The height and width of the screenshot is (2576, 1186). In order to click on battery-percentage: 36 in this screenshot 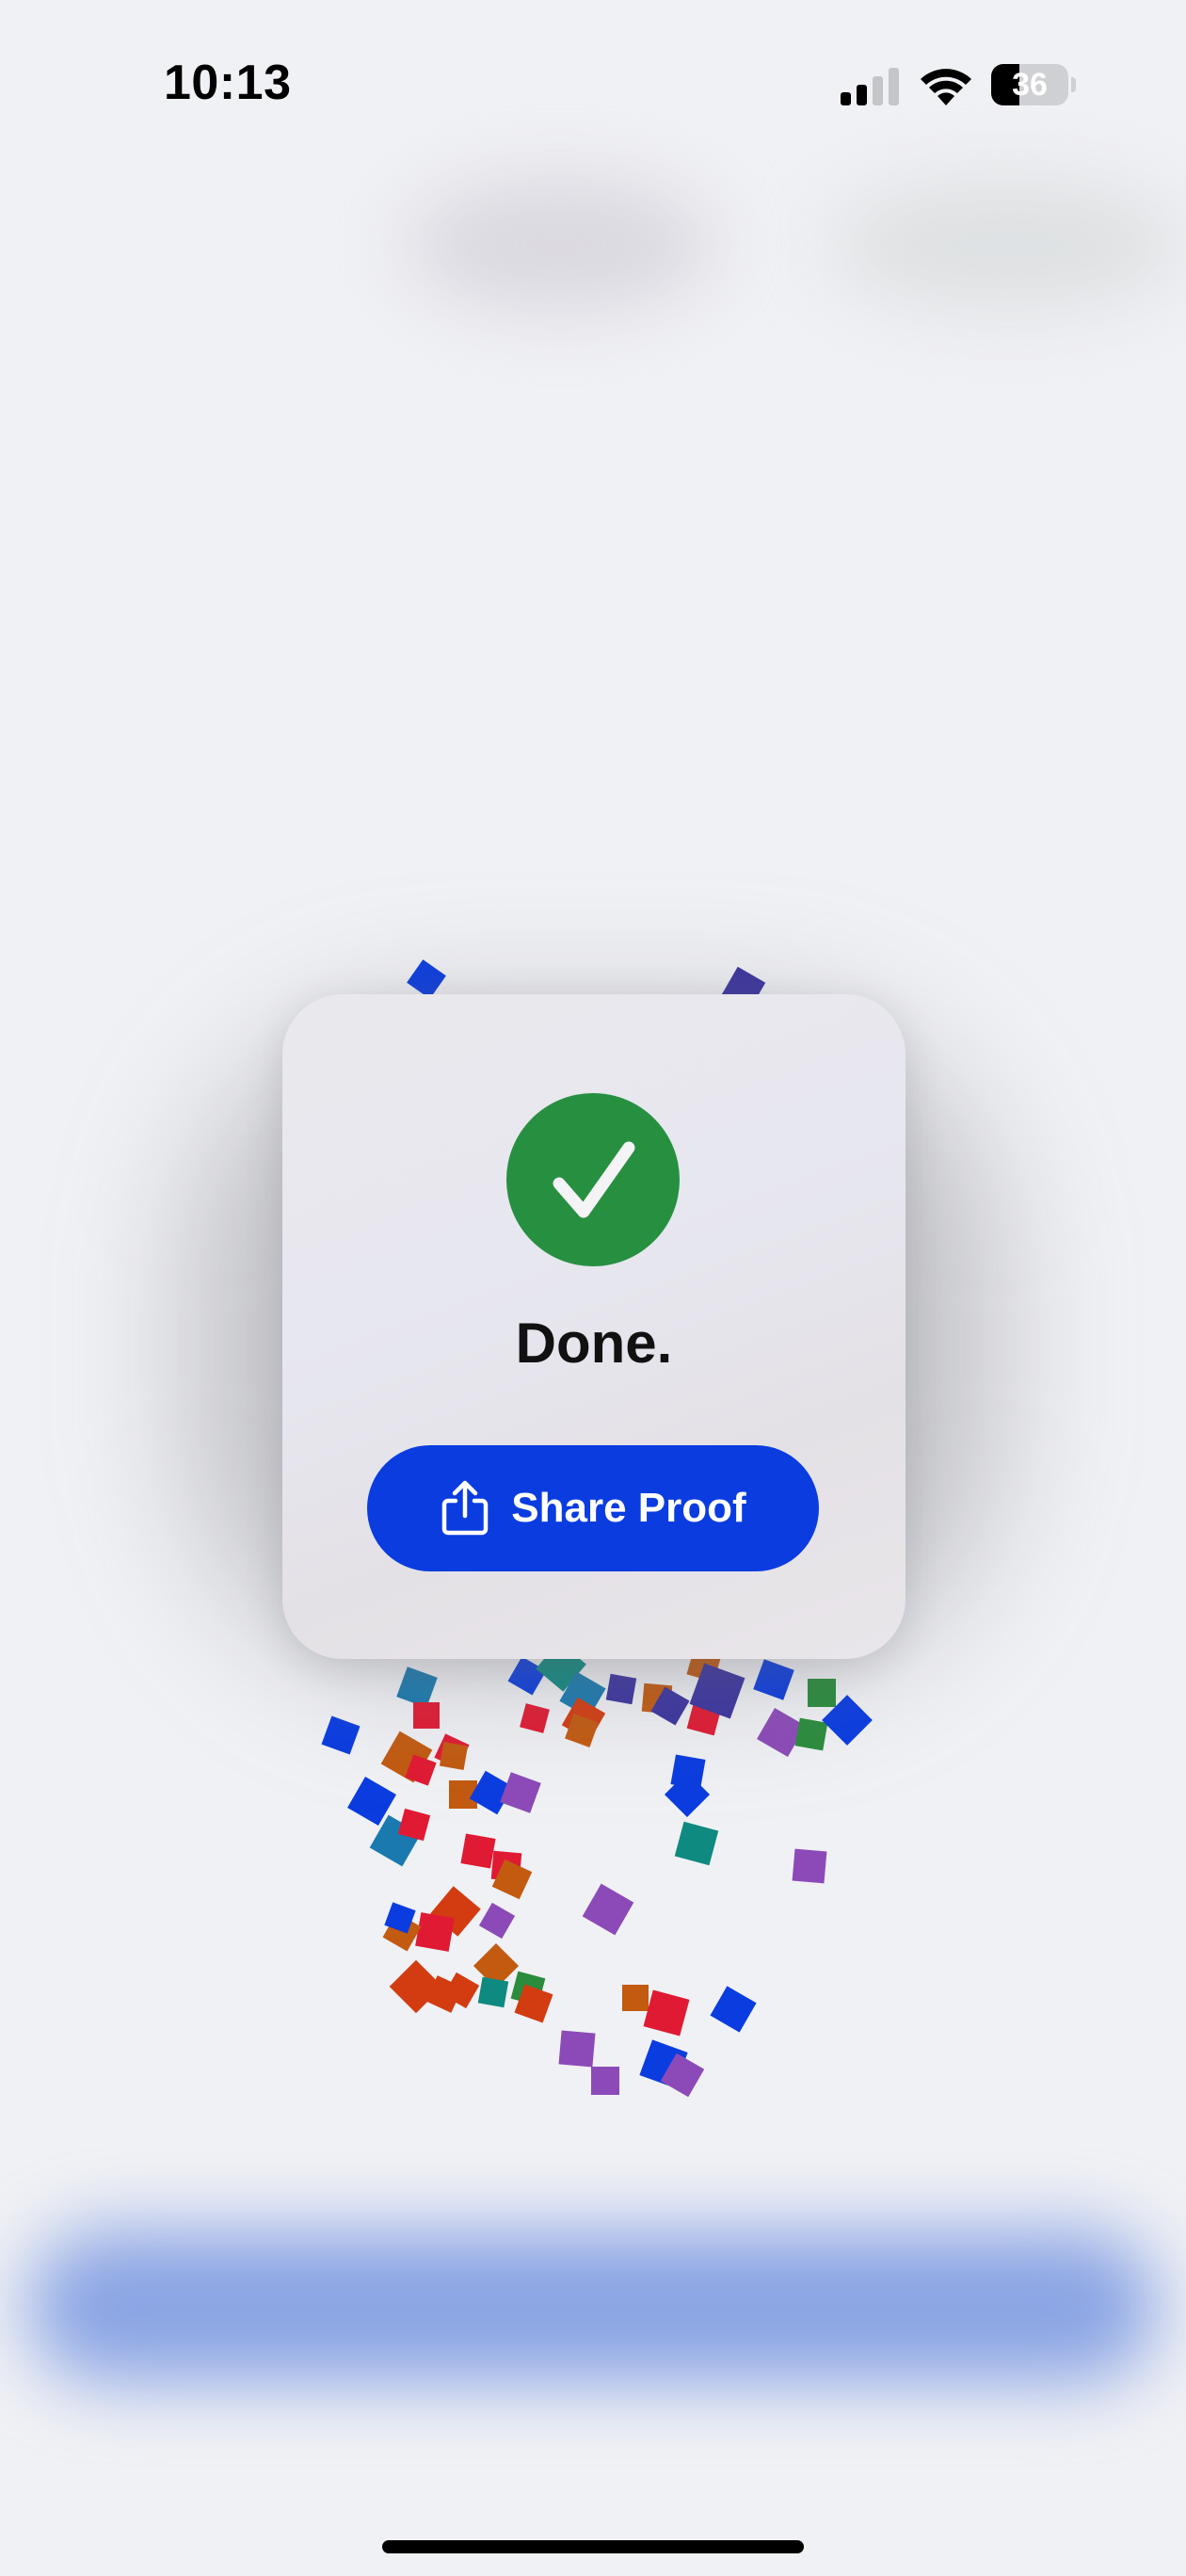, I will do `click(1030, 85)`.